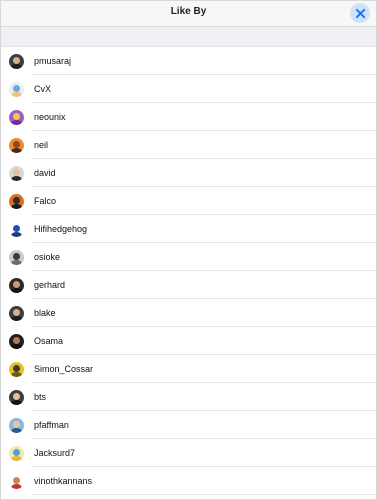 The image size is (377, 500). What do you see at coordinates (40, 397) in the screenshot?
I see `username: bts` at bounding box center [40, 397].